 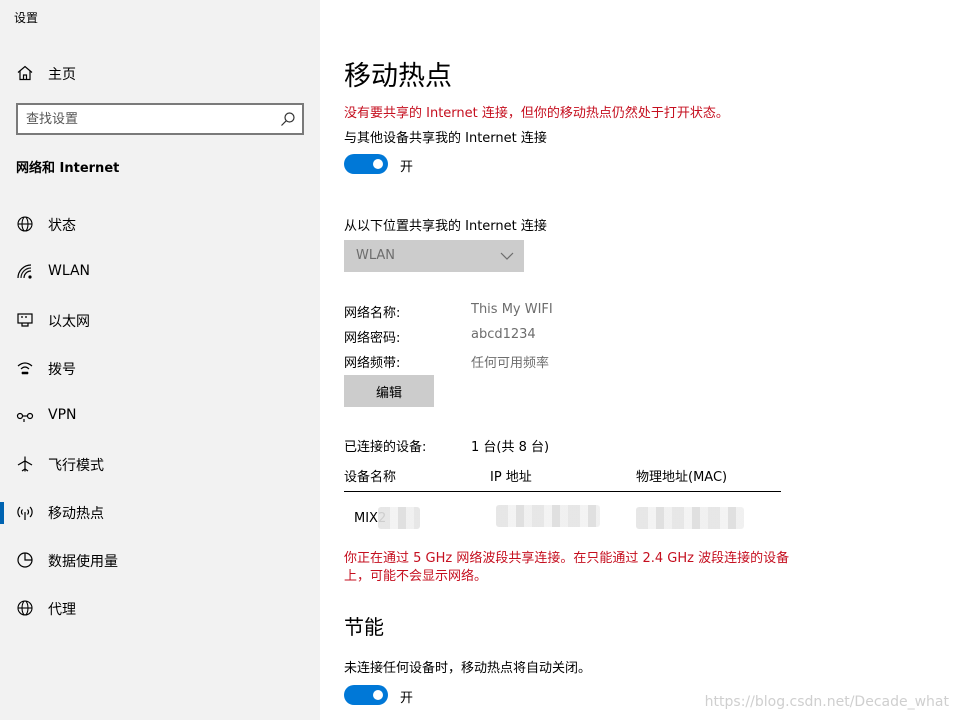 What do you see at coordinates (160, 464) in the screenshot?
I see `sidebar-item-airplane-mode: 飞行模式` at bounding box center [160, 464].